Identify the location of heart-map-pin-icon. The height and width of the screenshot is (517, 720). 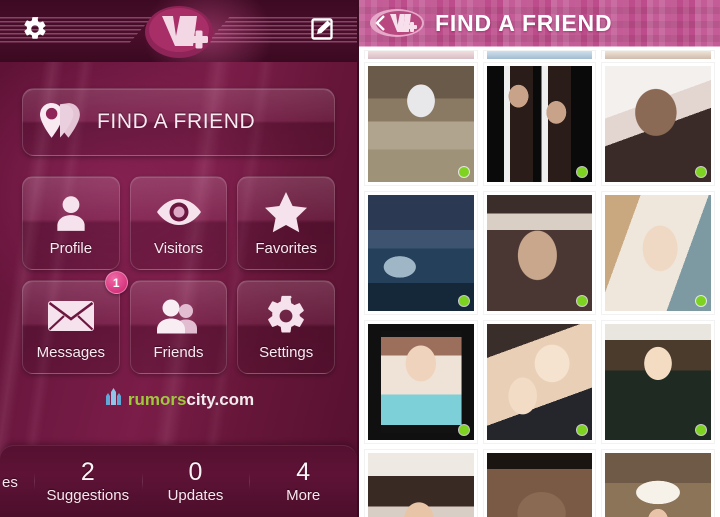
(60, 122).